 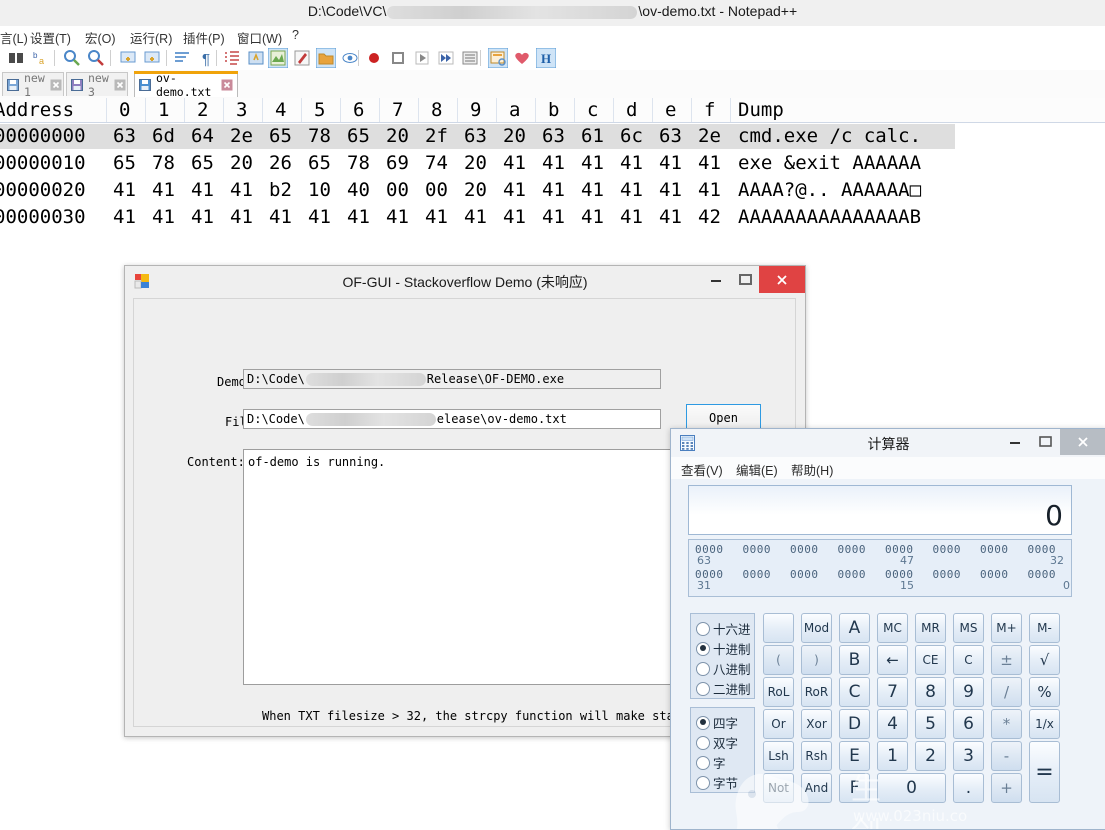 I want to click on html-icon: H, so click(x=546, y=58).